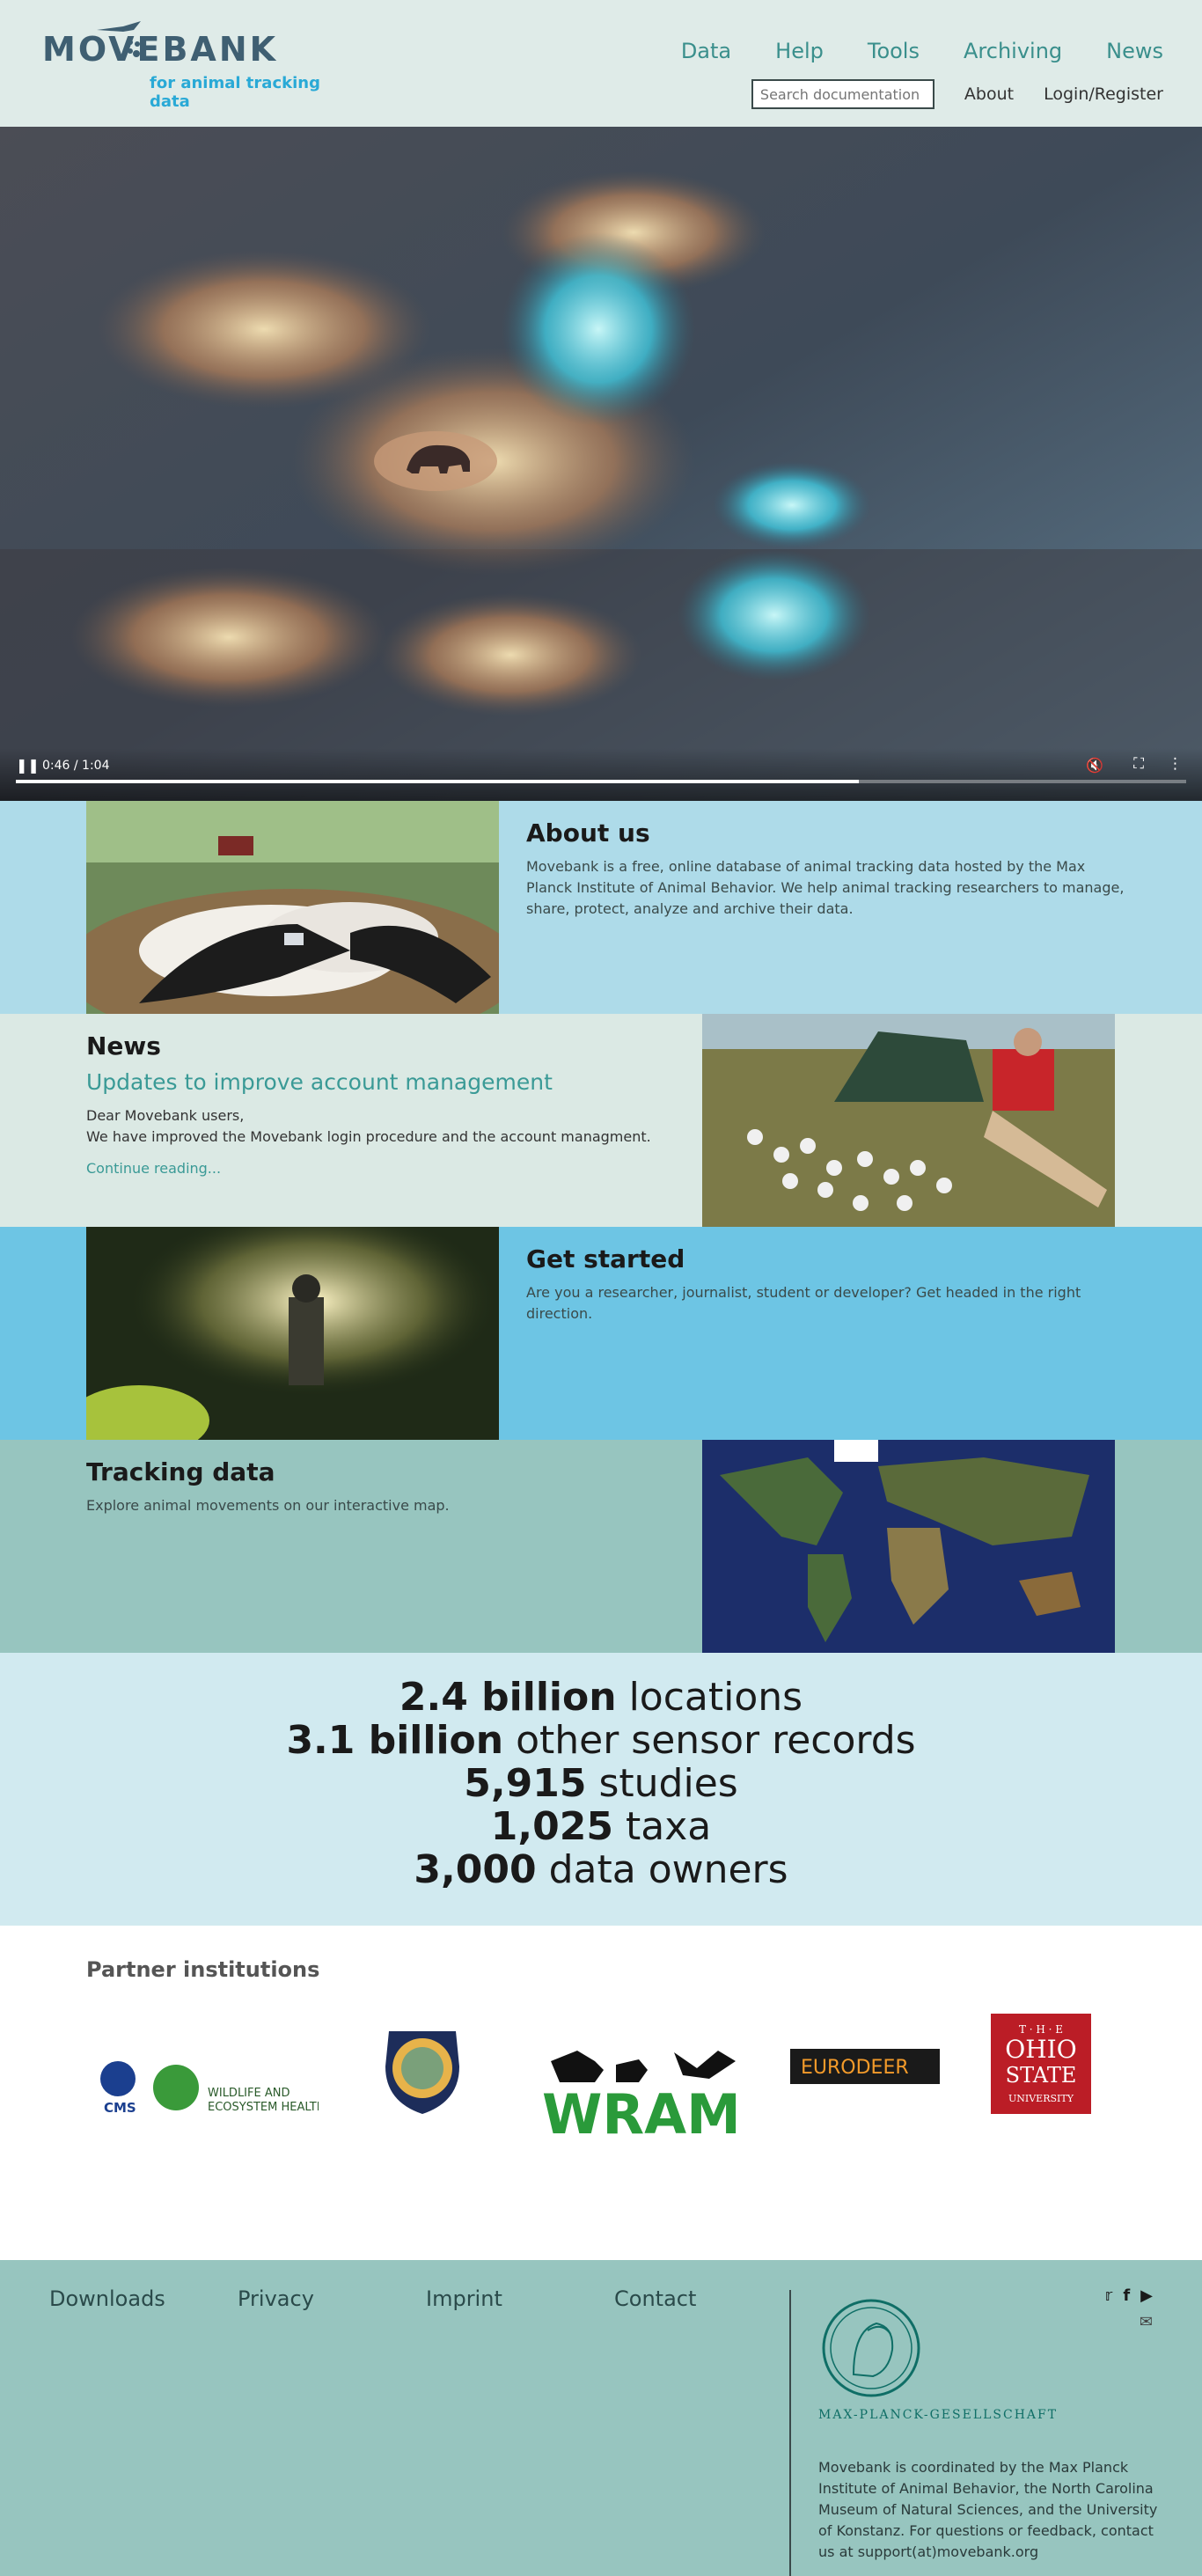 The height and width of the screenshot is (2576, 1202). Describe the element at coordinates (939, 2415) in the screenshot. I see `max-planck-wordmark: MAX-PLANCK-GESELLSCHAFT` at that location.